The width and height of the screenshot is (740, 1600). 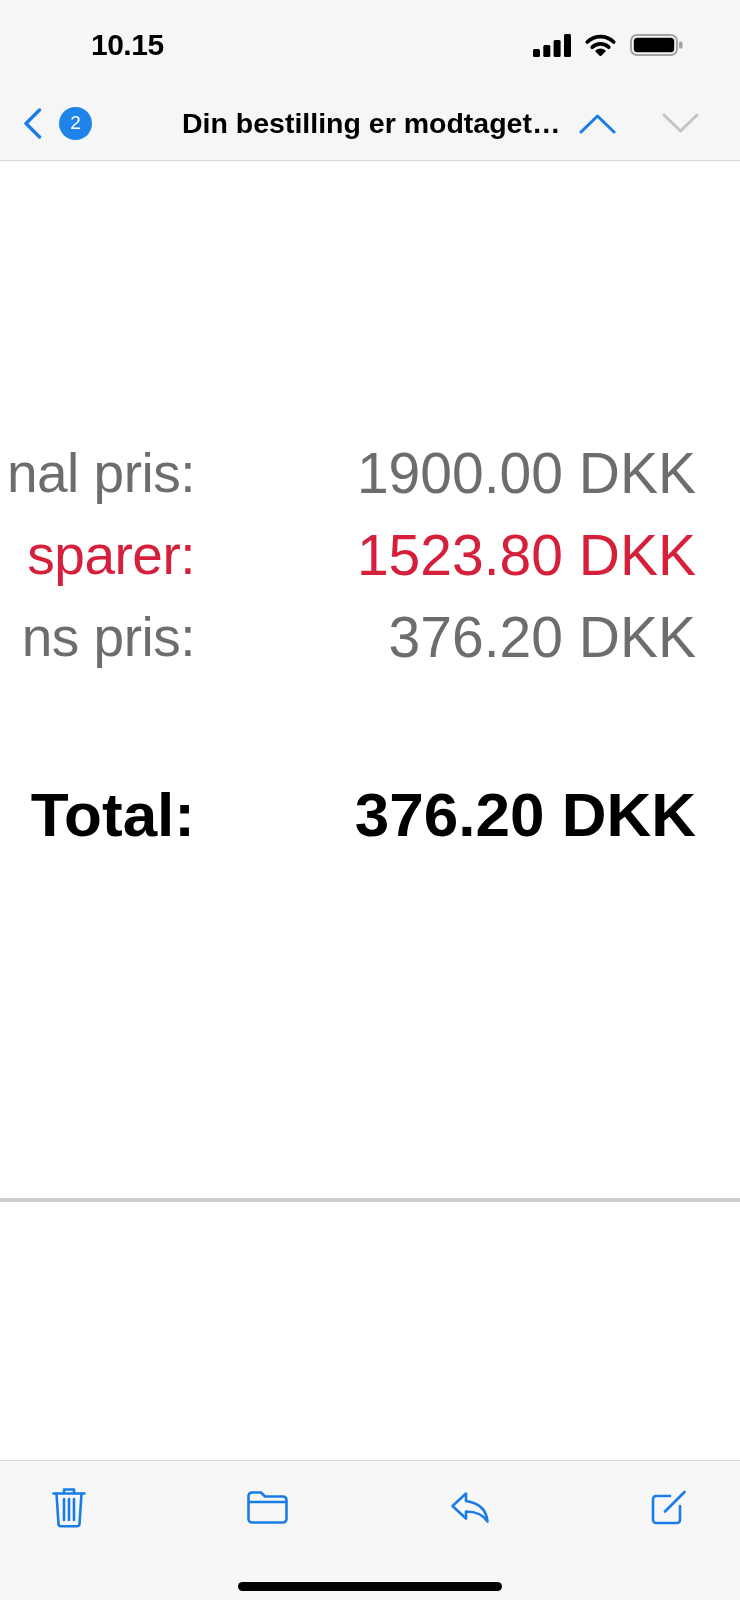 What do you see at coordinates (69, 1507) in the screenshot?
I see `trash-icon` at bounding box center [69, 1507].